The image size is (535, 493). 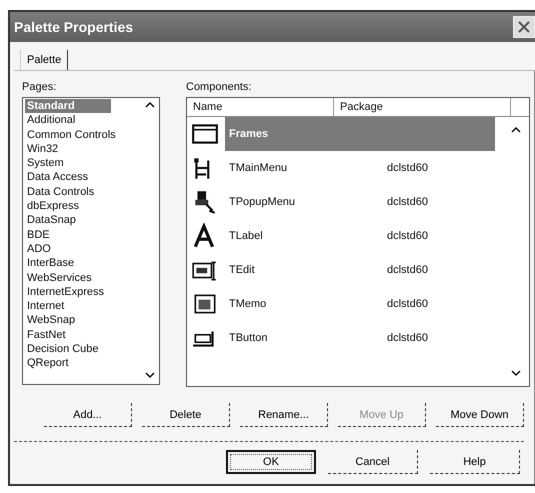 What do you see at coordinates (68, 106) in the screenshot?
I see `page-item: Standard` at bounding box center [68, 106].